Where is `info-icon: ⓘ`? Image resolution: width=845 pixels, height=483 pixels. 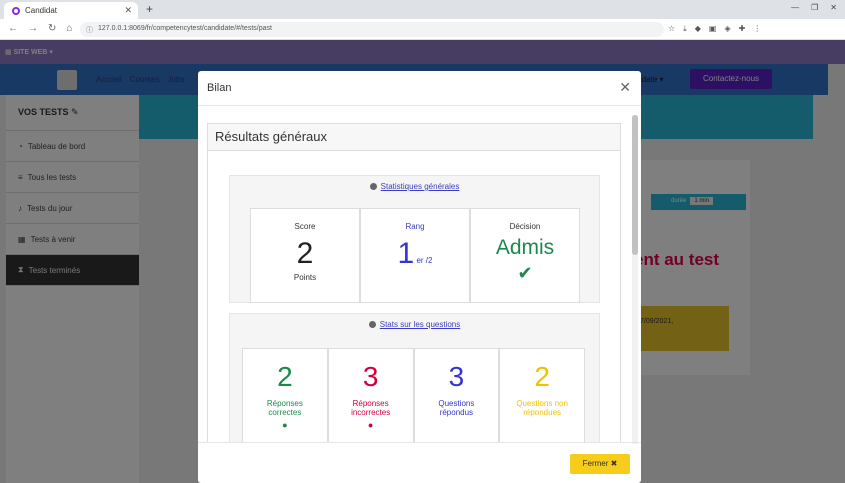 info-icon: ⓘ is located at coordinates (89, 30).